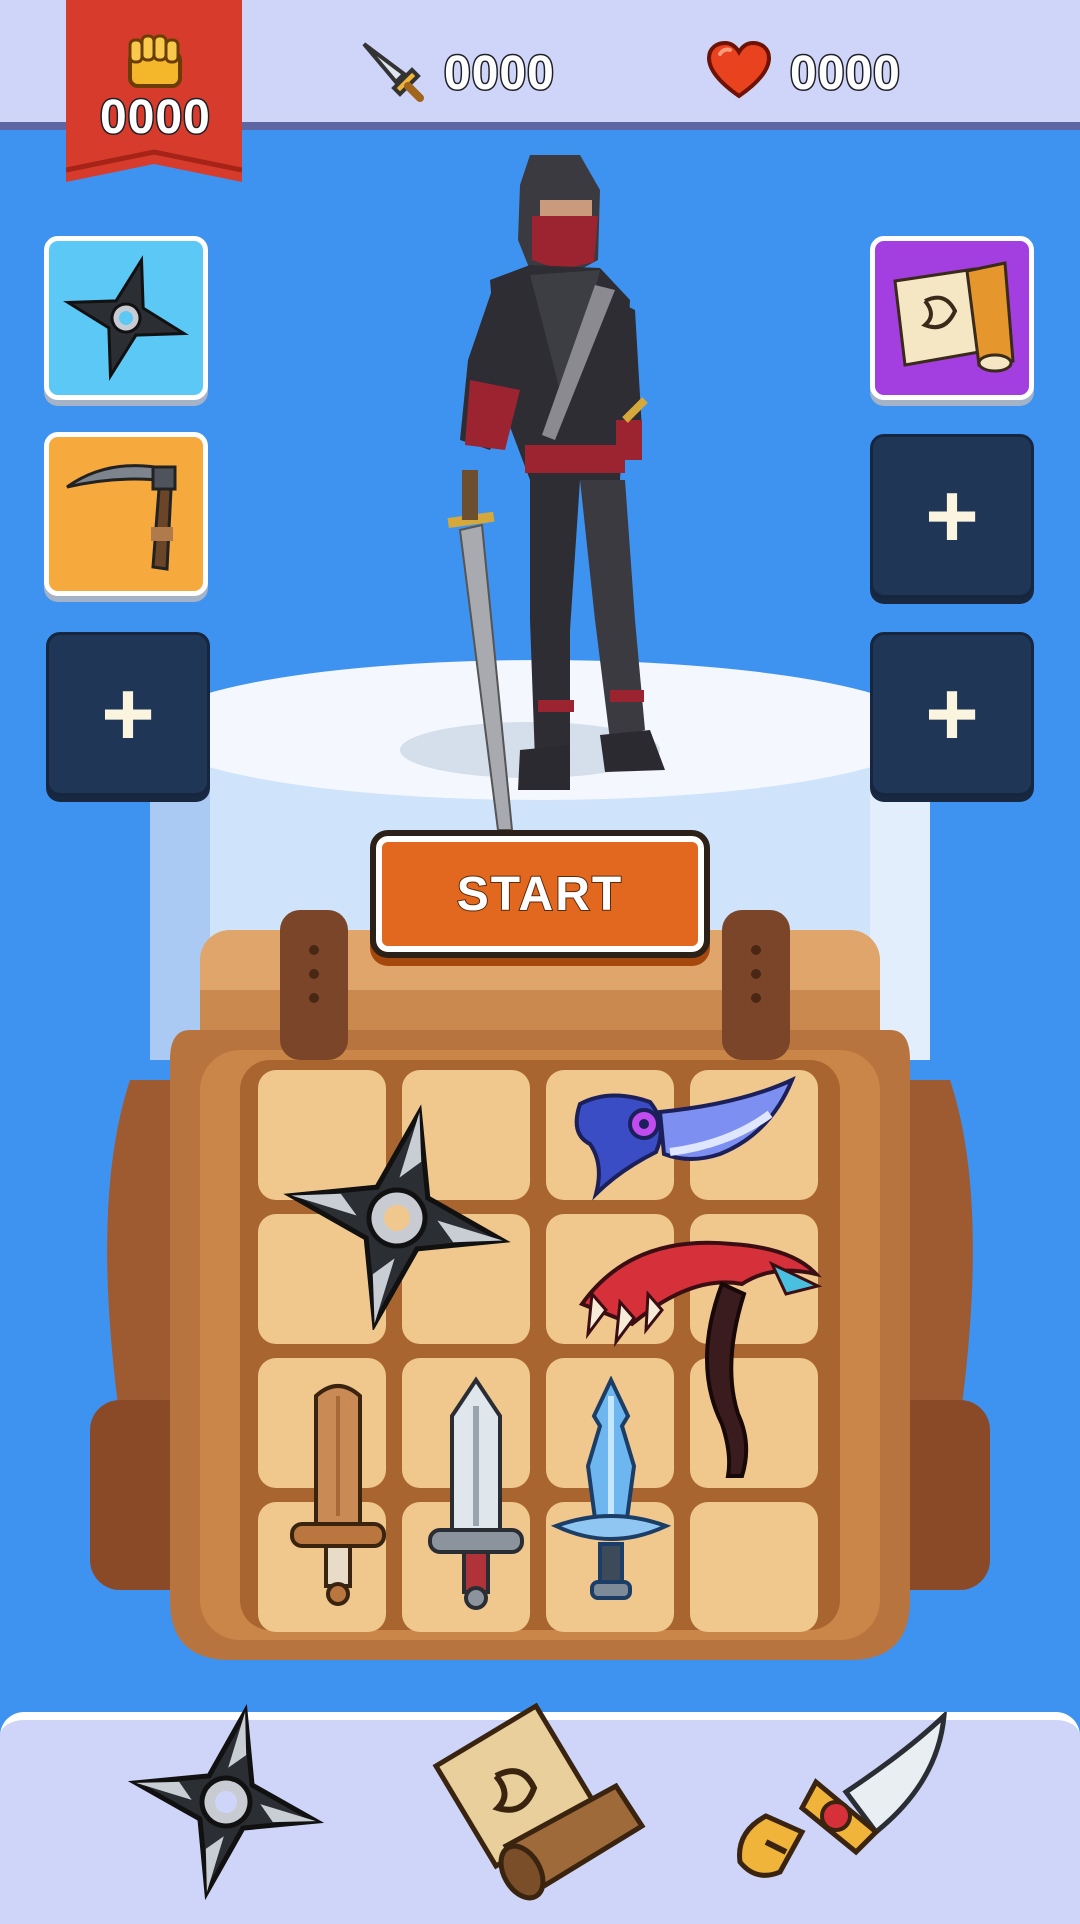 This screenshot has width=1080, height=1924. Describe the element at coordinates (338, 1495) in the screenshot. I see `wooden-sword-icon` at that location.